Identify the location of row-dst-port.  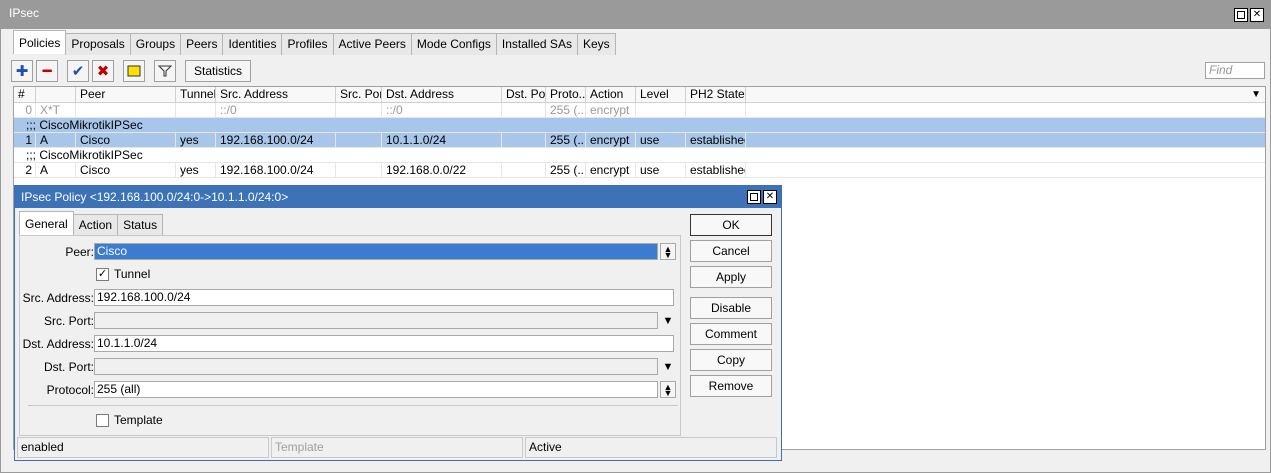
(524, 170).